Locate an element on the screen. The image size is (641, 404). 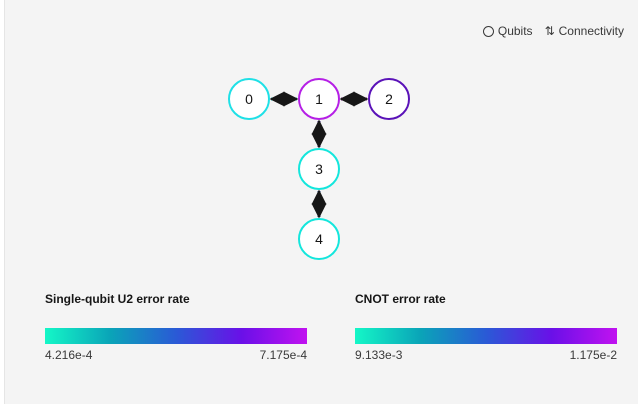
single-qubit-max-value: 7.175e-4 is located at coordinates (283, 355).